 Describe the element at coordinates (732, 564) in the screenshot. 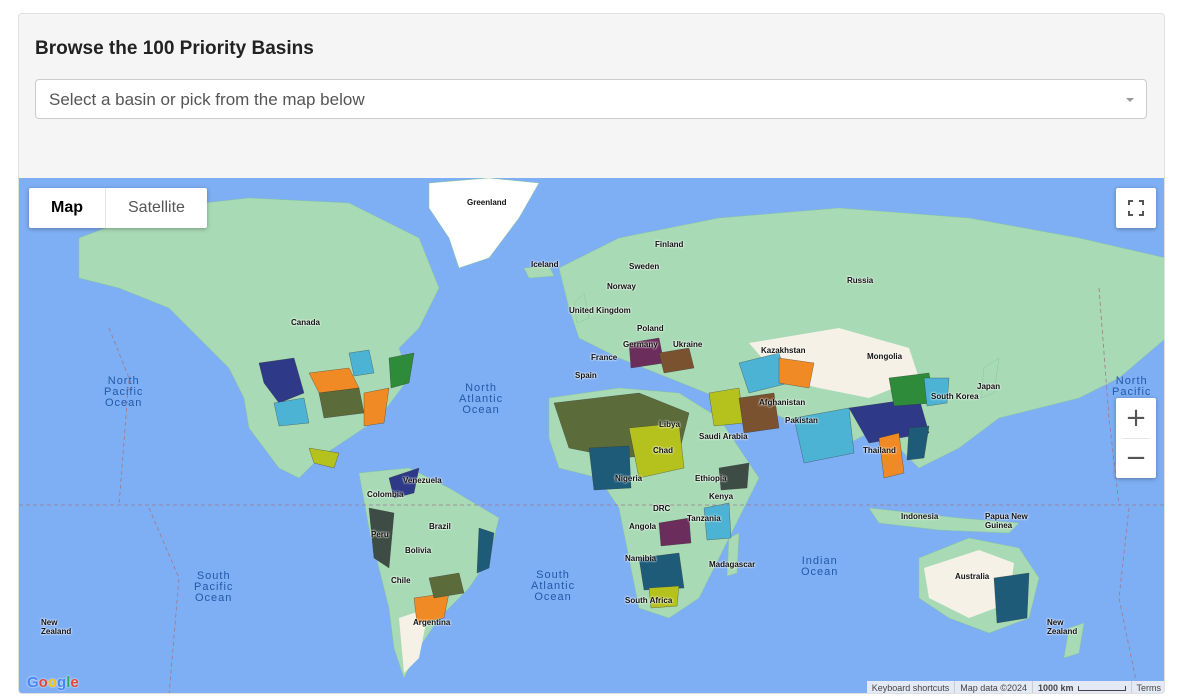

I see `label-madagascar: Madagascar` at that location.